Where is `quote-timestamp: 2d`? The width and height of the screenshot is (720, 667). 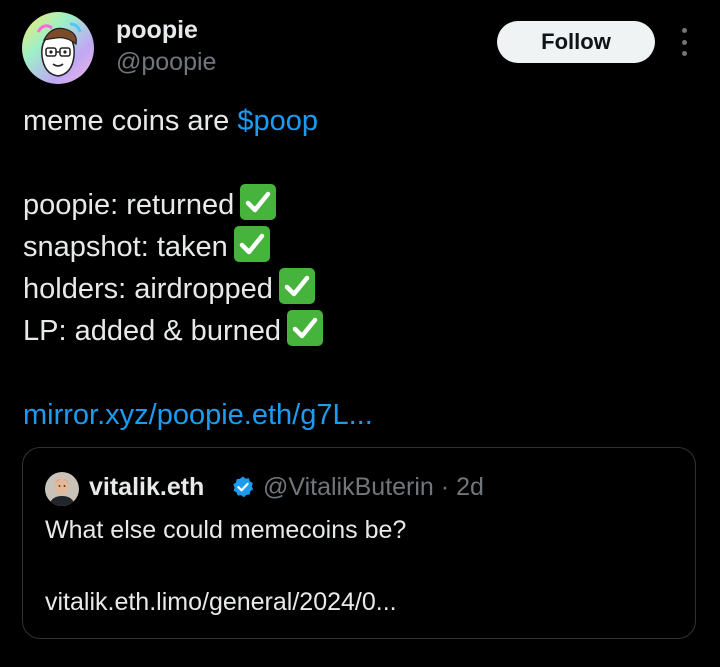 quote-timestamp: 2d is located at coordinates (470, 487).